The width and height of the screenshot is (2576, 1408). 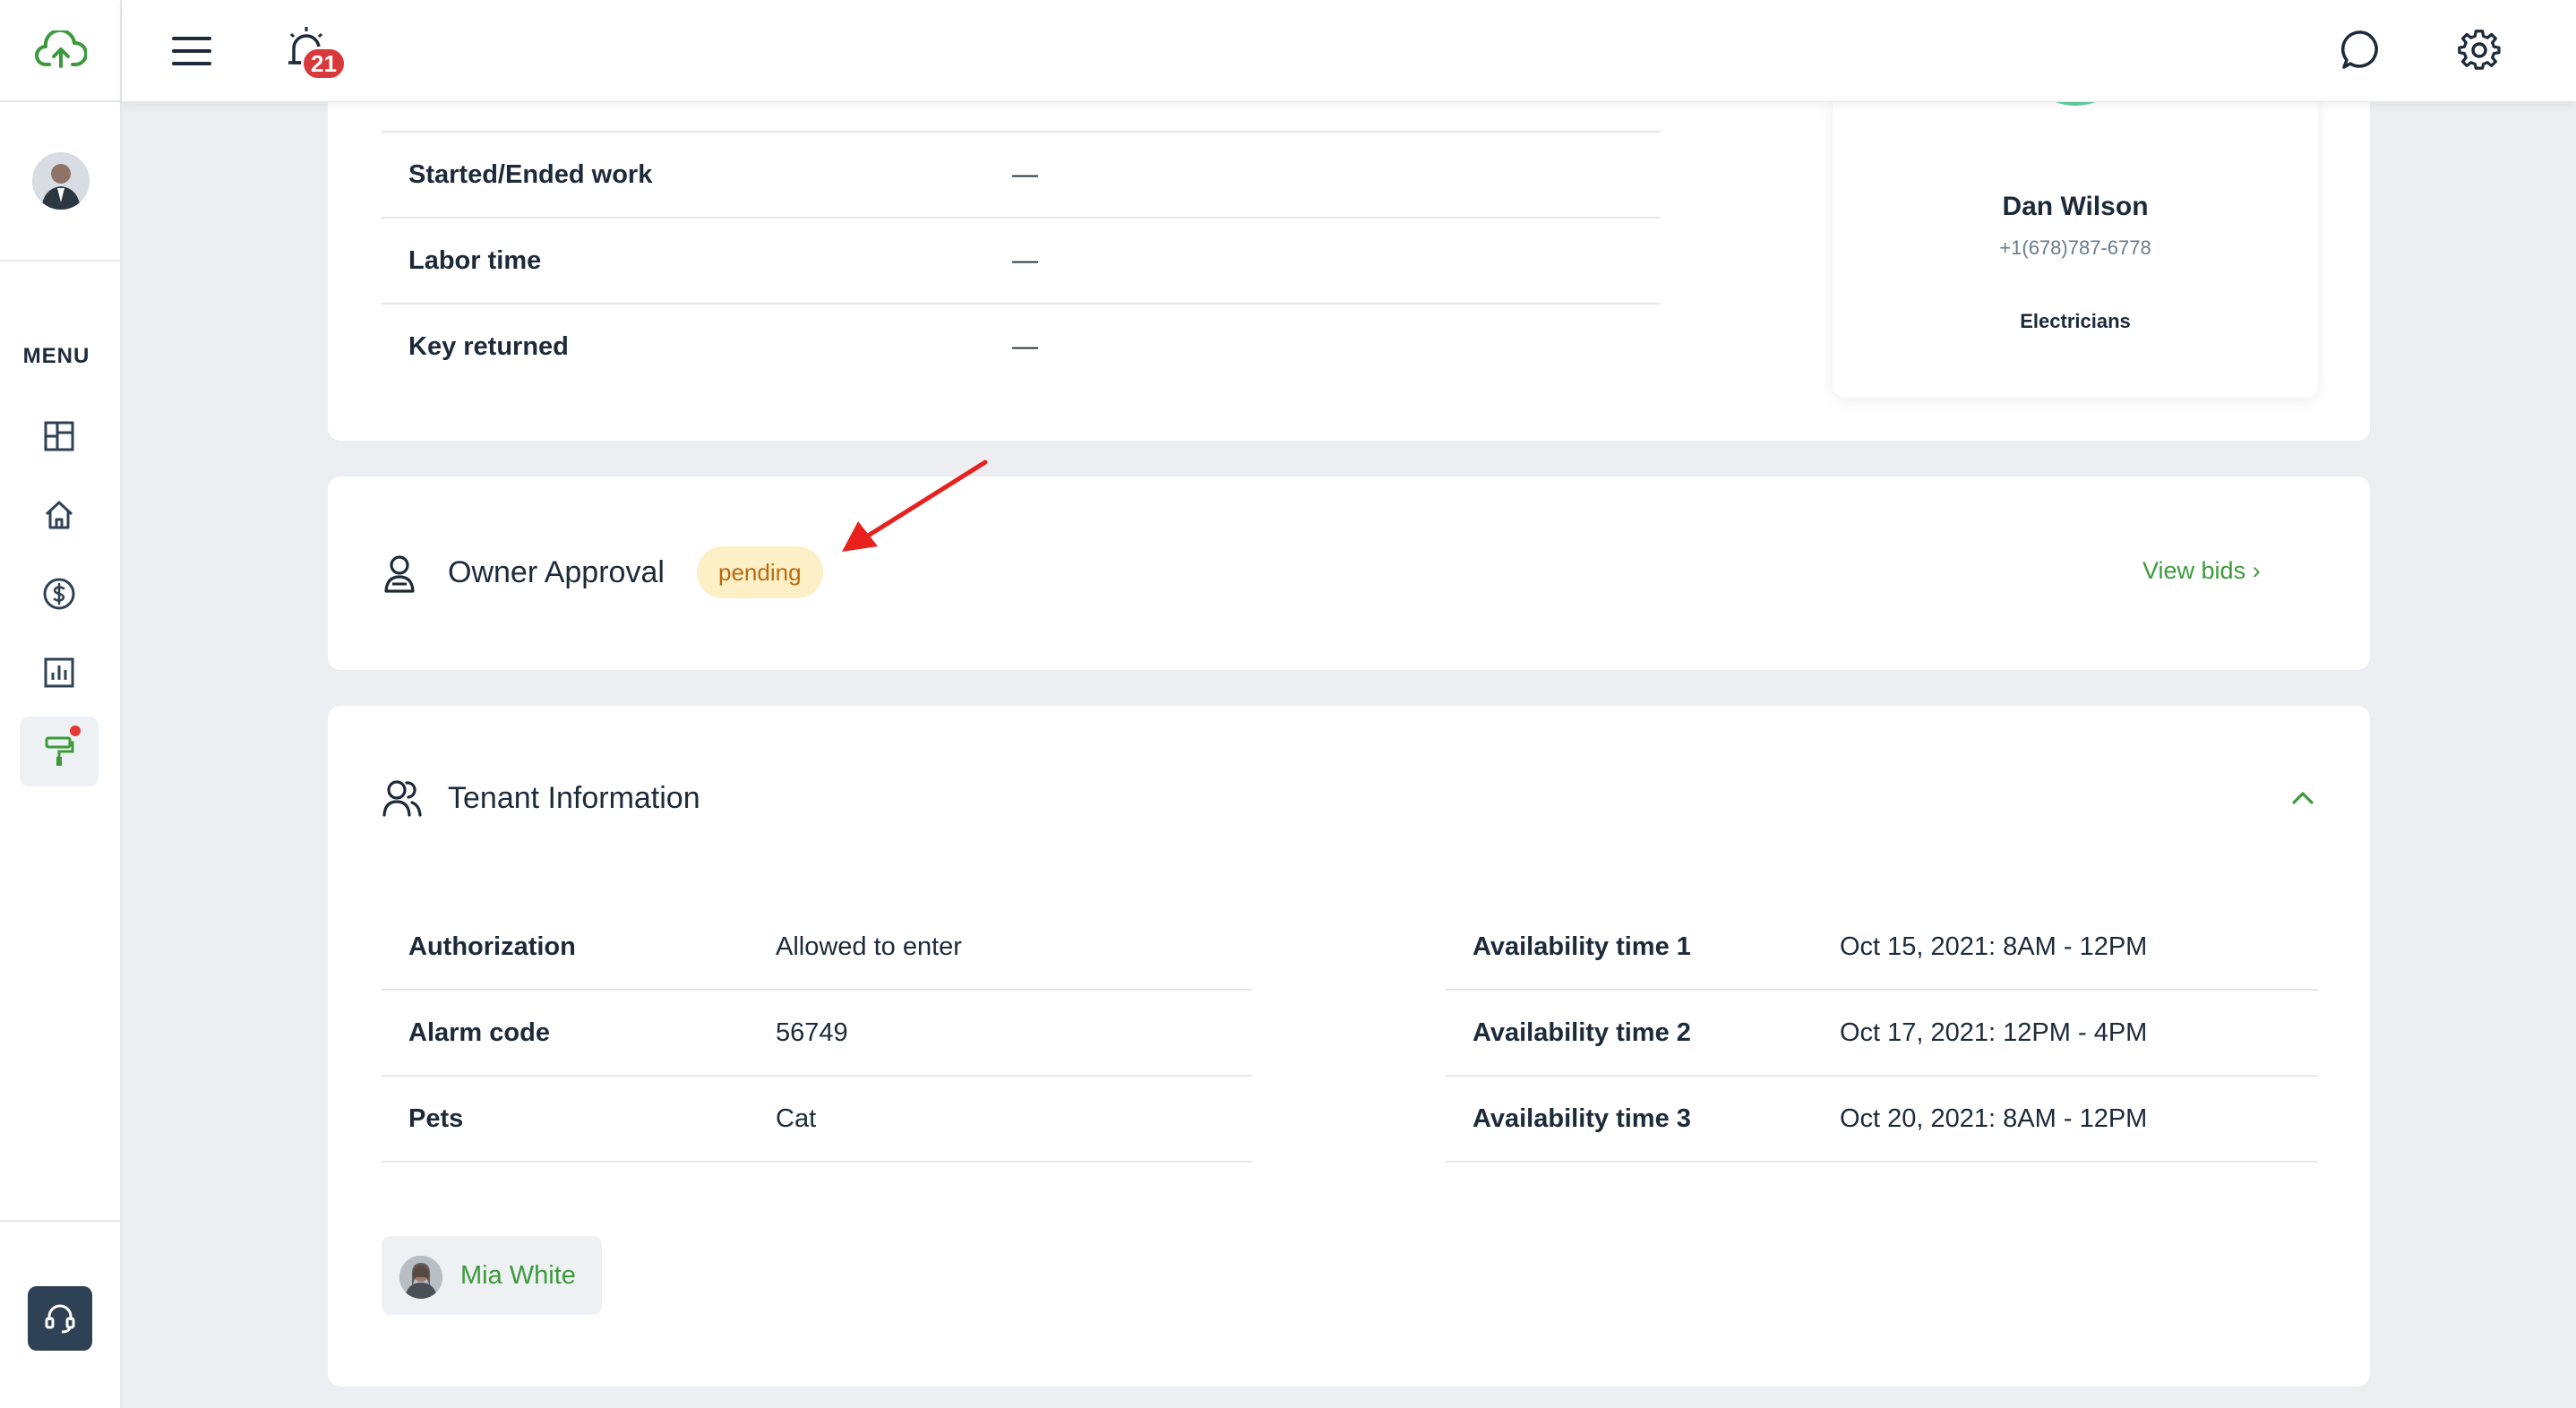 I want to click on top-bar: 21, so click(x=1349, y=51).